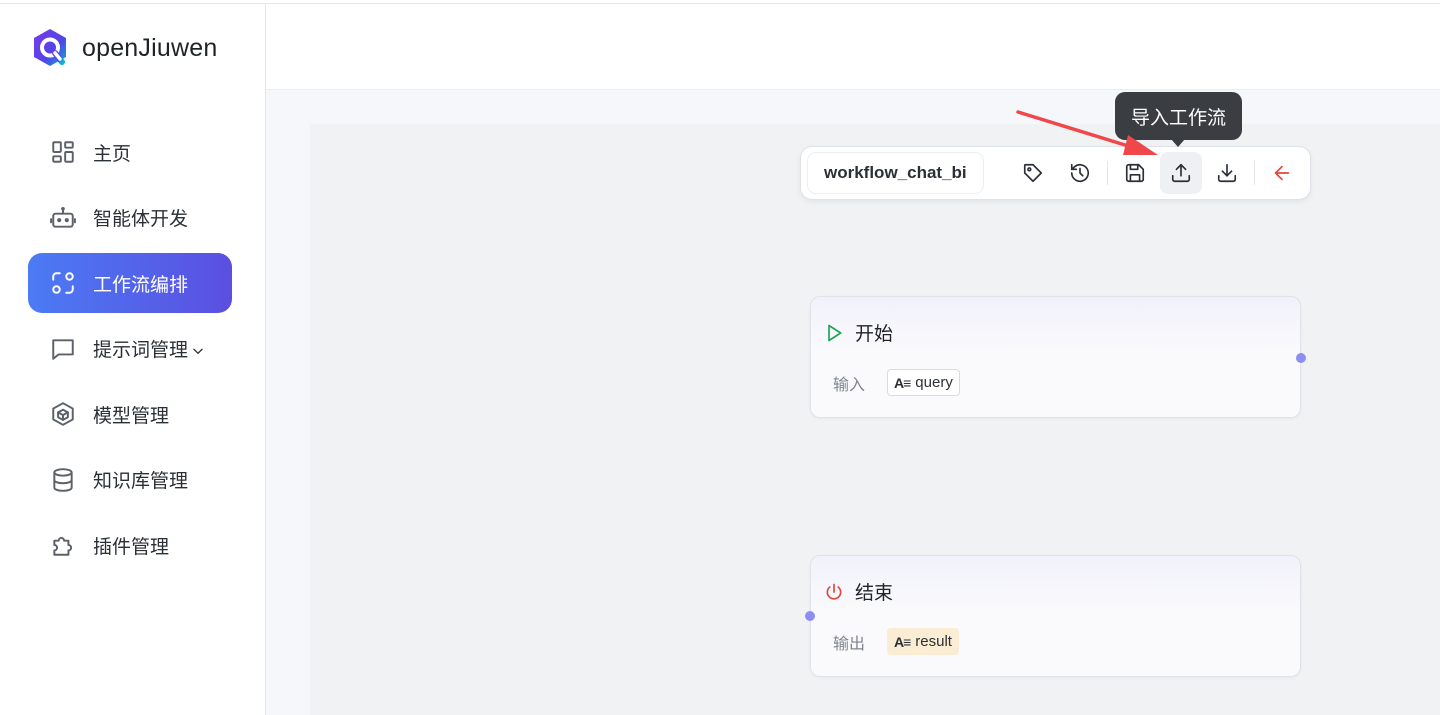 The height and width of the screenshot is (715, 1440). I want to click on export-workflow-button, so click(1227, 173).